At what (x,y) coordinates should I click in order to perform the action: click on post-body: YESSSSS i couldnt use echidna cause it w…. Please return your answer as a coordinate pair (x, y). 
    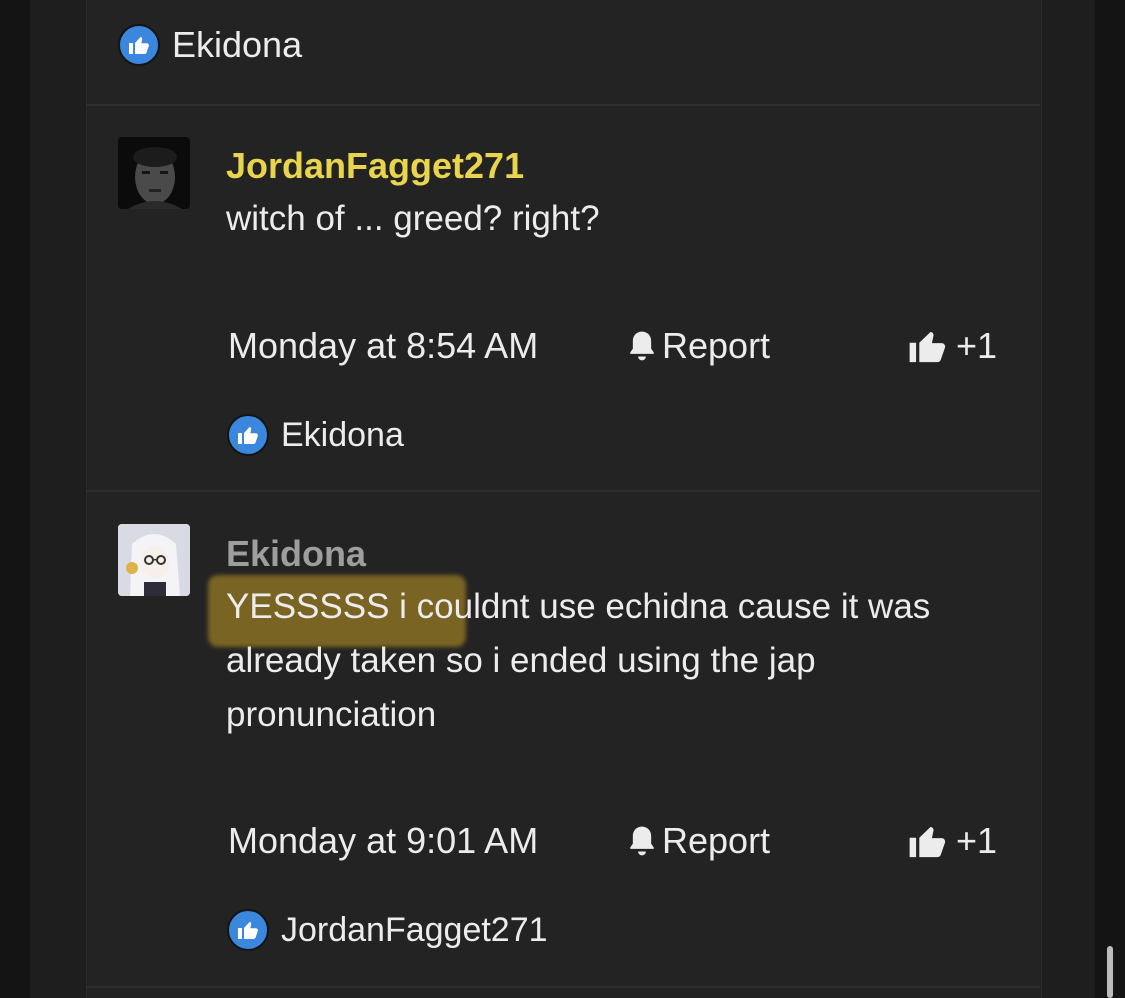
    Looking at the image, I should click on (578, 660).